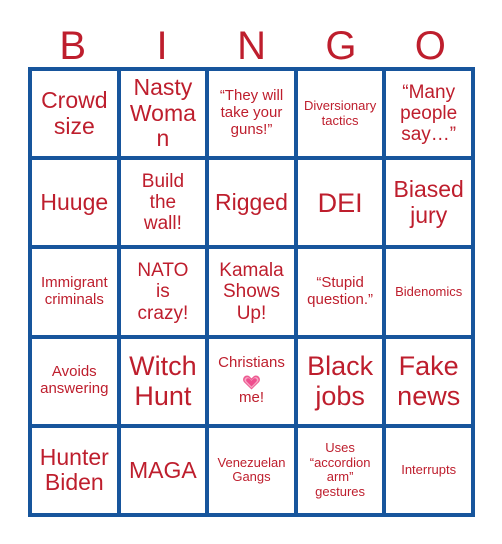 The width and height of the screenshot is (502, 544). Describe the element at coordinates (341, 46) in the screenshot. I see `bingo-header-letter-g: G` at that location.